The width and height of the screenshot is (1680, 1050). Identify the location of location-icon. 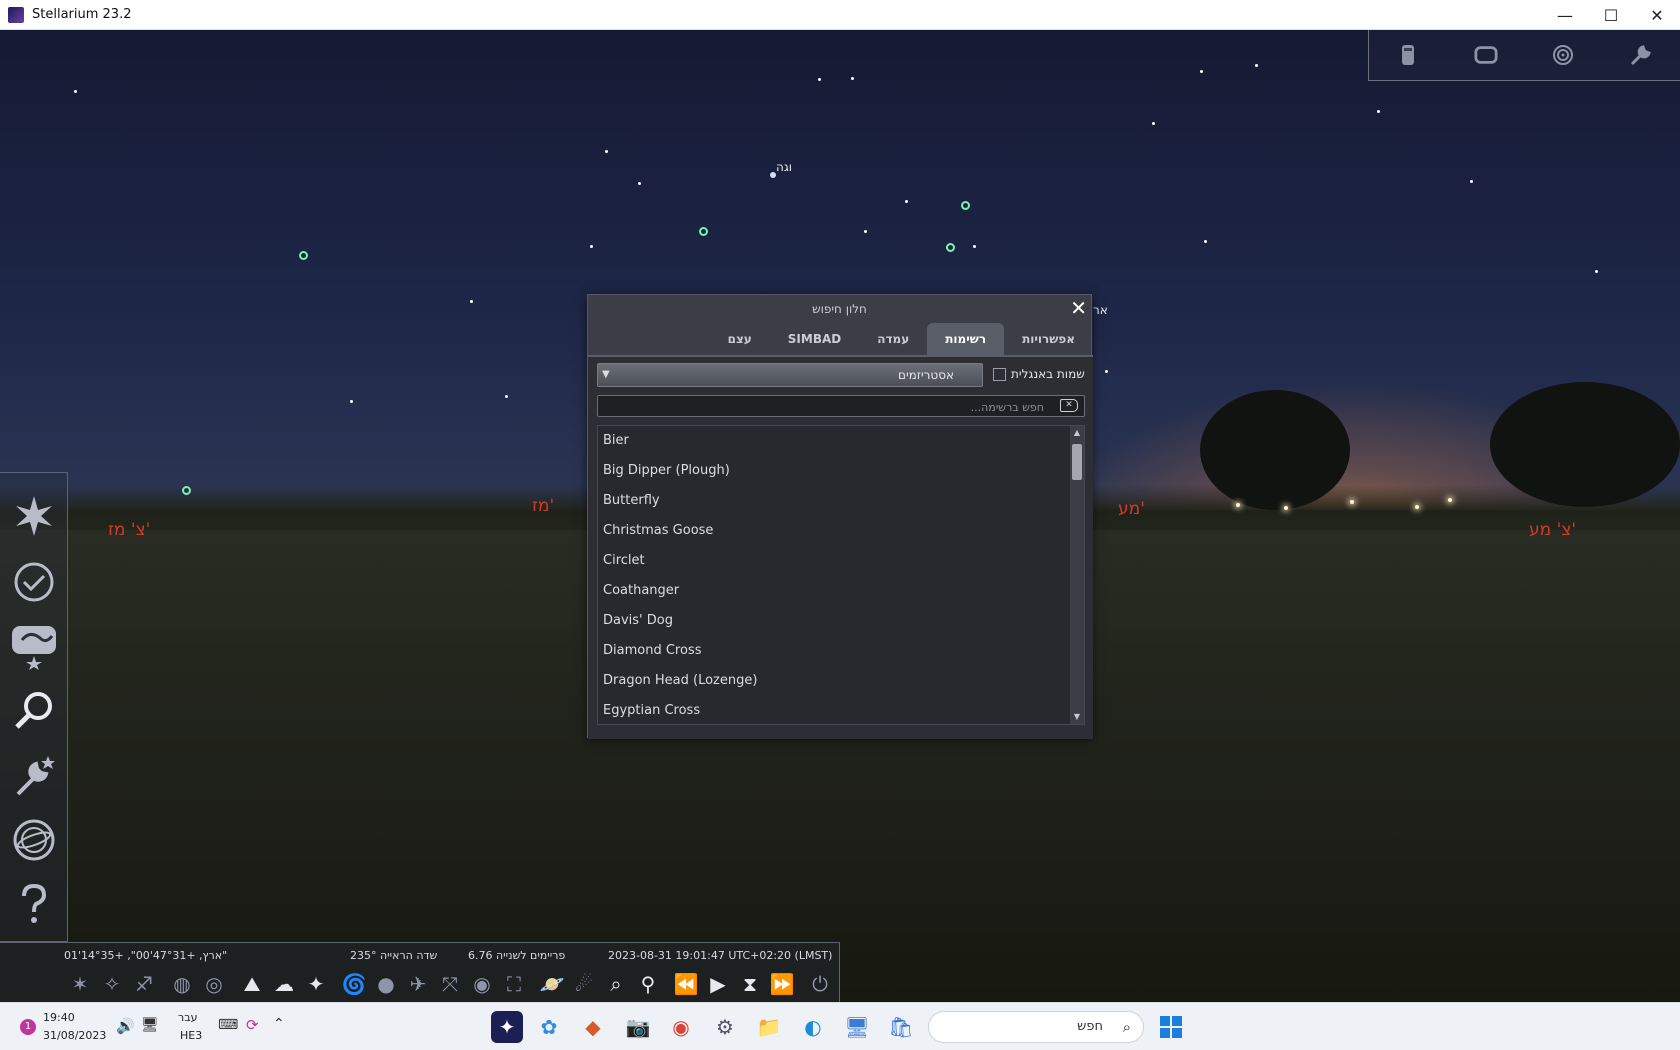
(34, 840).